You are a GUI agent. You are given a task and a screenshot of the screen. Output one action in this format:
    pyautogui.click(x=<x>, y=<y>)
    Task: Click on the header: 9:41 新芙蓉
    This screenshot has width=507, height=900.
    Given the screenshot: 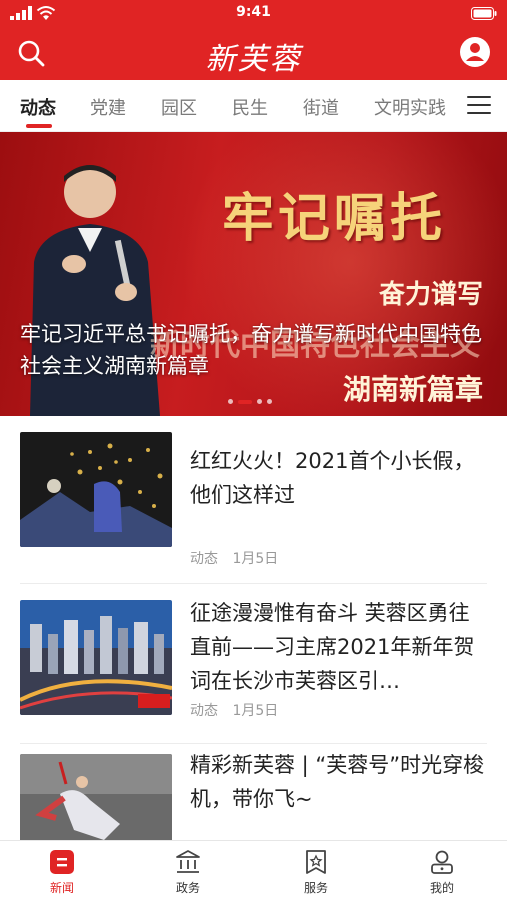 What is the action you would take?
    pyautogui.click(x=253, y=40)
    